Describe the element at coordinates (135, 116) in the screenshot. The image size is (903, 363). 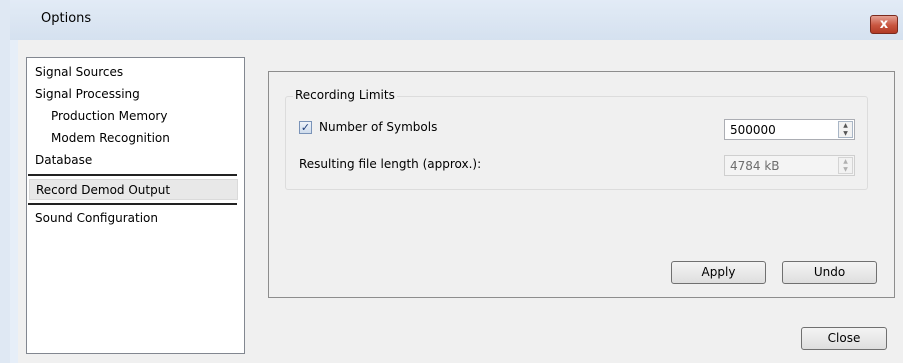
I see `sidebar-item-production-memory: Production Memory` at that location.